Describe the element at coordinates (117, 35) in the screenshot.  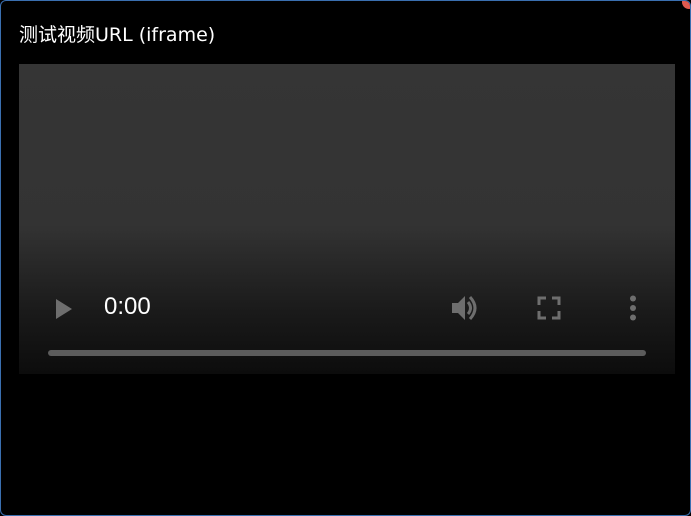
I see `page-title: 测试视频URL (iframe)` at that location.